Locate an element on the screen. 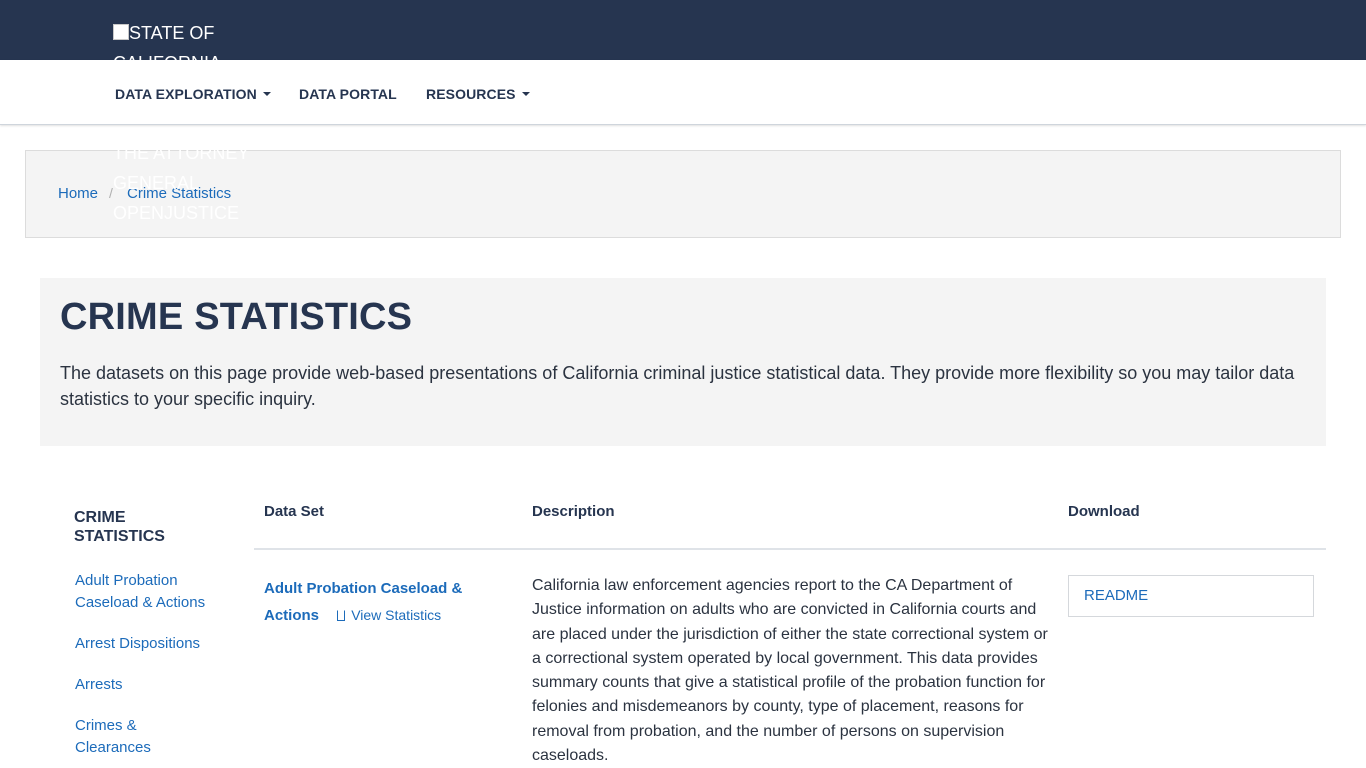 Image resolution: width=1366 pixels, height=768 pixels. sidebar-title: CRIME STATISTICS is located at coordinates (119, 527).